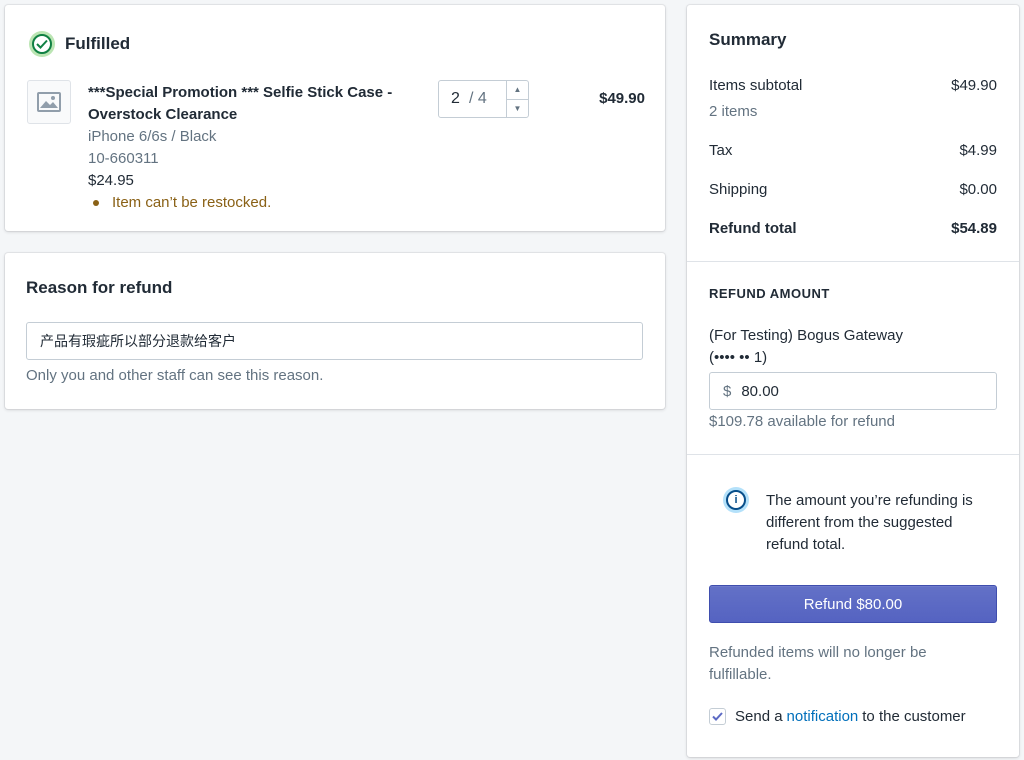 The width and height of the screenshot is (1024, 760). Describe the element at coordinates (760, 391) in the screenshot. I see `refund-amount-value: 80.00` at that location.